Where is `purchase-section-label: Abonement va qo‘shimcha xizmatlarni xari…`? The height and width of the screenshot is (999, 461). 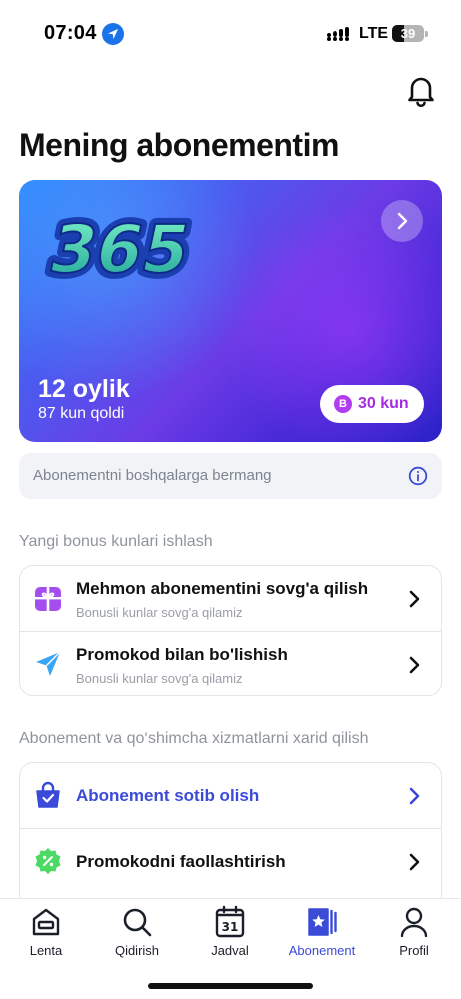
purchase-section-label: Abonement va qo‘shimcha xizmatlarni xari… is located at coordinates (194, 738).